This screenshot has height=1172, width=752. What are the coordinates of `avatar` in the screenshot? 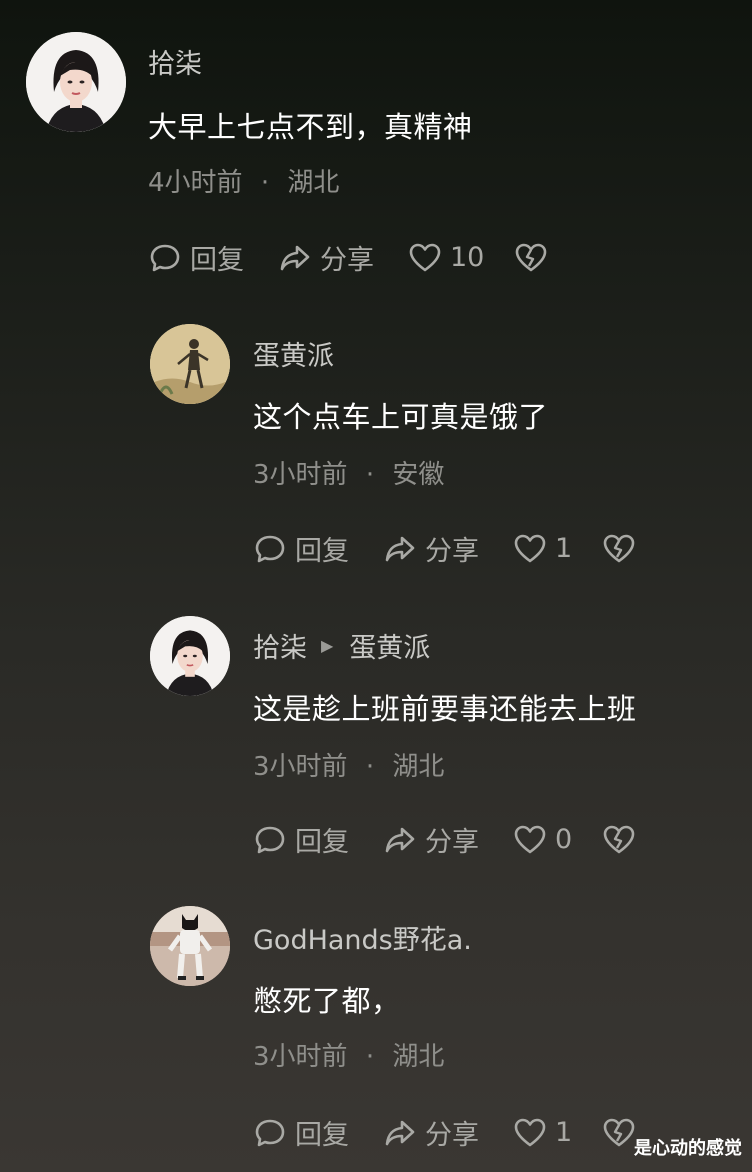 It's located at (190, 946).